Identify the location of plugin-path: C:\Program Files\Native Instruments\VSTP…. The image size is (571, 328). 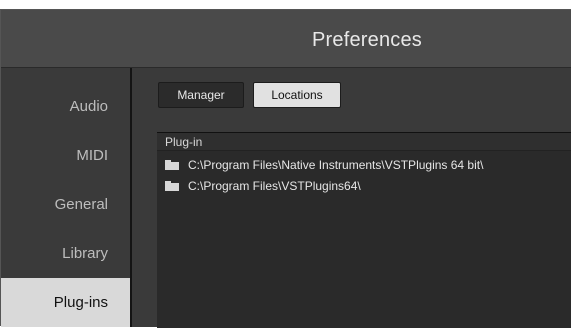
(336, 165).